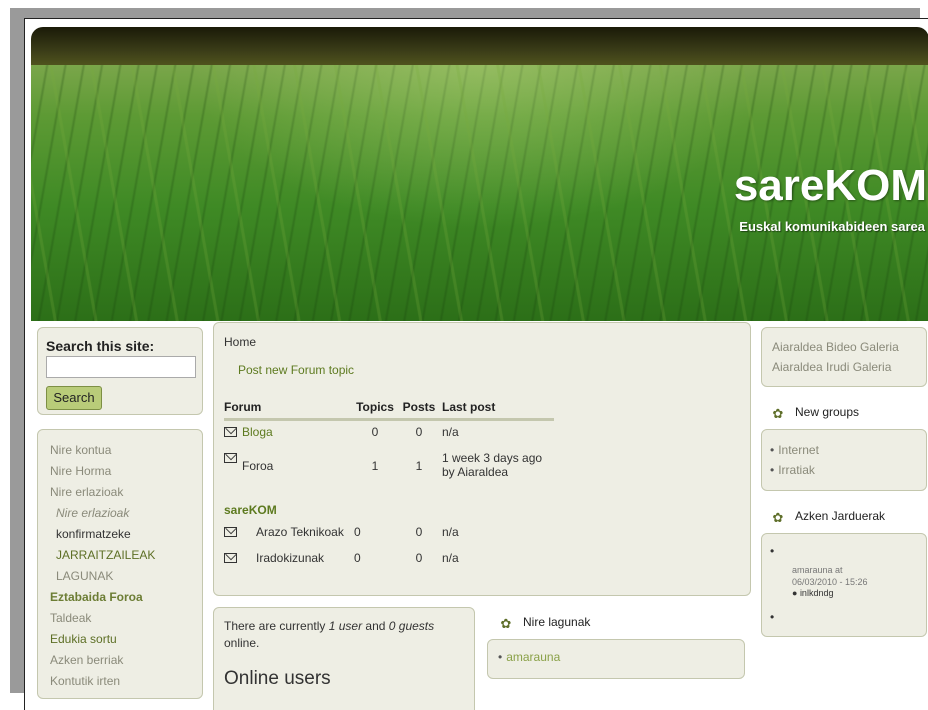  Describe the element at coordinates (257, 466) in the screenshot. I see `forum-link-foroa: Foroa` at that location.